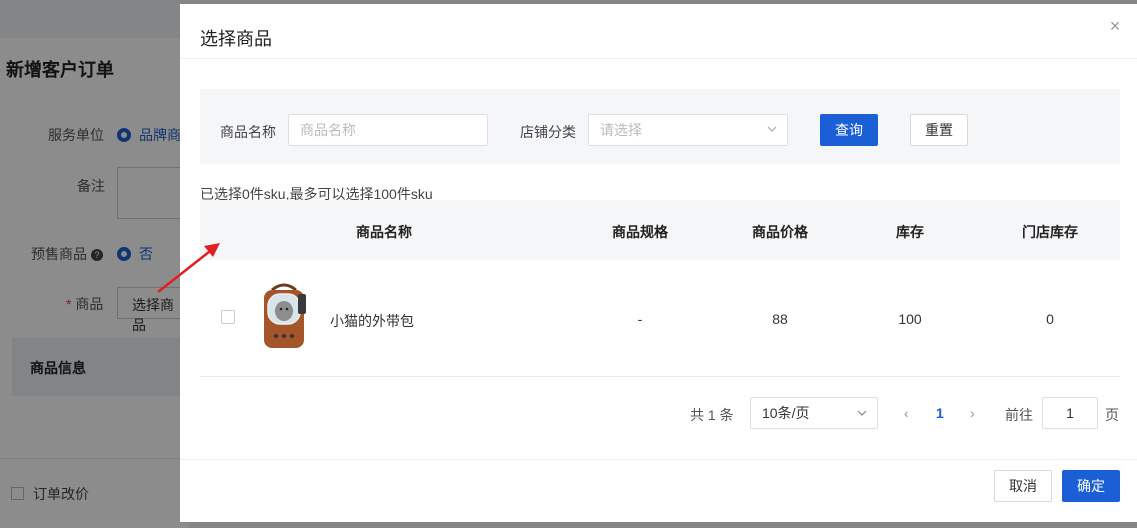 The width and height of the screenshot is (1137, 528). I want to click on dialog-header: 选择商品 ×, so click(658, 31).